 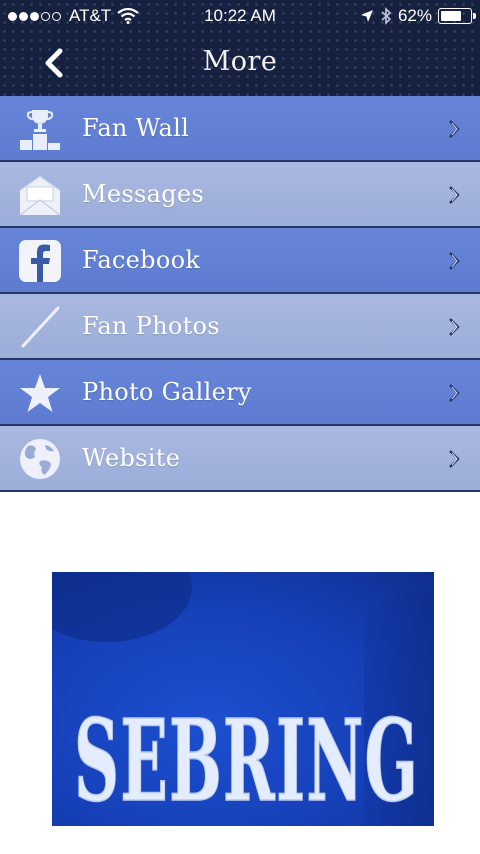 What do you see at coordinates (366, 16) in the screenshot?
I see `location-arrow-icon` at bounding box center [366, 16].